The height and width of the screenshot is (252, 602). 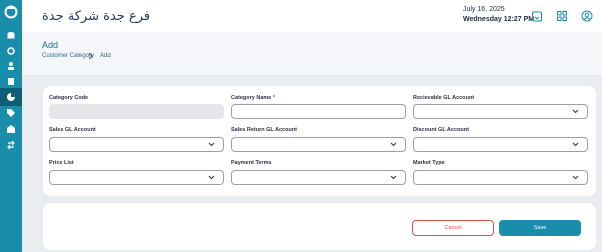 I want to click on breadcrumb-add: Add, so click(x=105, y=56).